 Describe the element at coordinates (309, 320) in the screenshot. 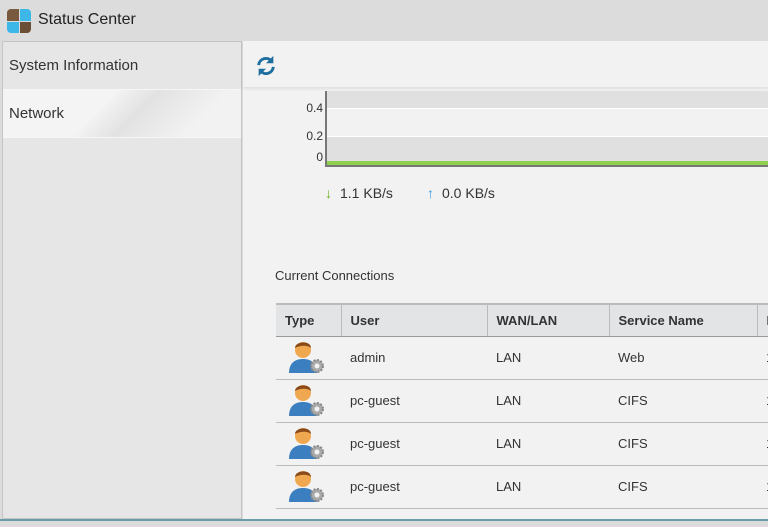

I see `column-header-type: Type` at that location.